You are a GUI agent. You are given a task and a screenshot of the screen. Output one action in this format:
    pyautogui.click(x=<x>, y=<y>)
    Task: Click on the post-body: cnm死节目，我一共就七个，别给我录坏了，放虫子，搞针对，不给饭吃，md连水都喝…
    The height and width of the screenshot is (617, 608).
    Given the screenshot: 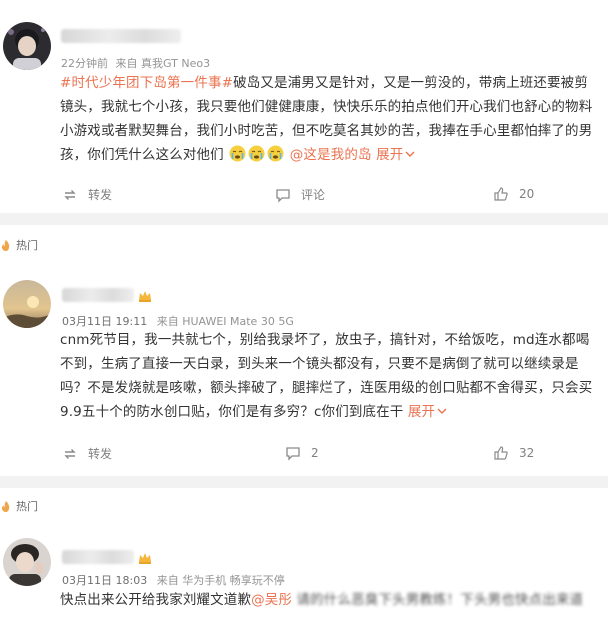 What is the action you would take?
    pyautogui.click(x=326, y=376)
    